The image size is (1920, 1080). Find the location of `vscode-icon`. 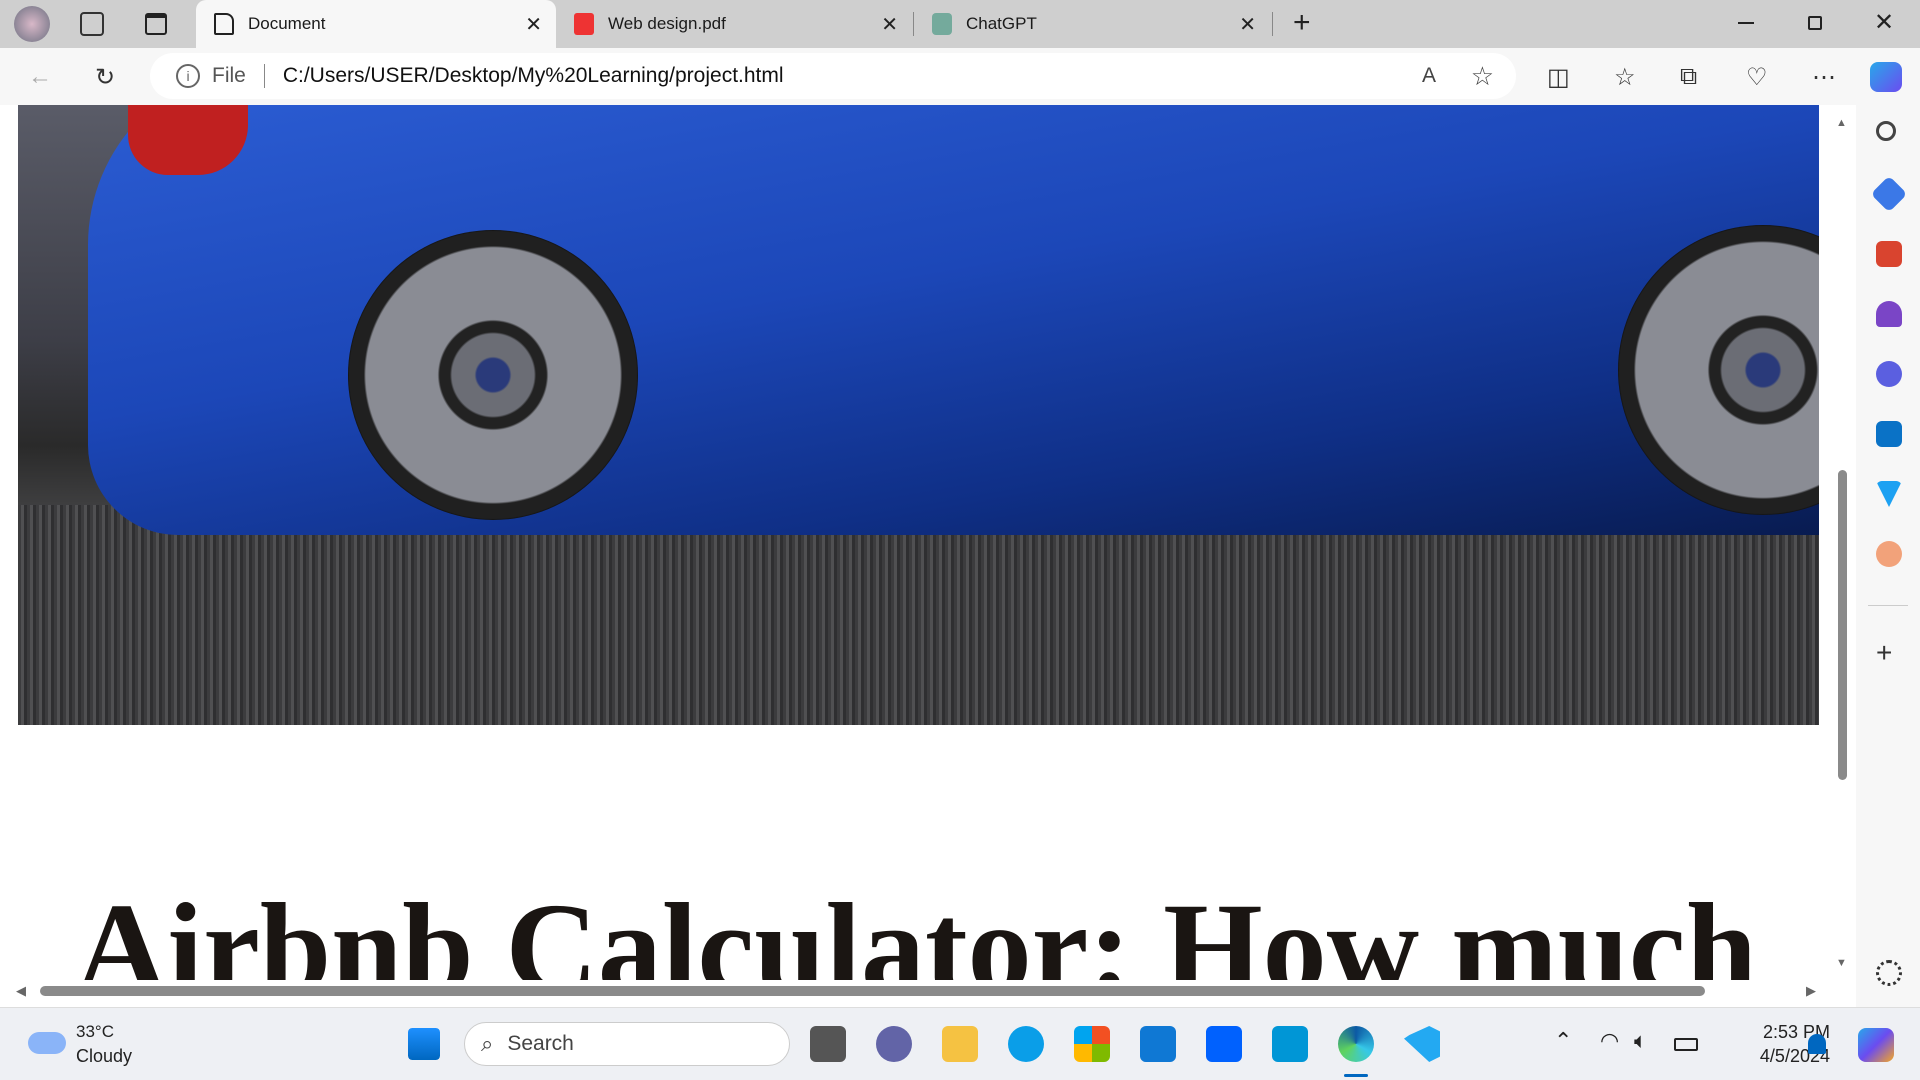

vscode-icon is located at coordinates (1422, 1044).